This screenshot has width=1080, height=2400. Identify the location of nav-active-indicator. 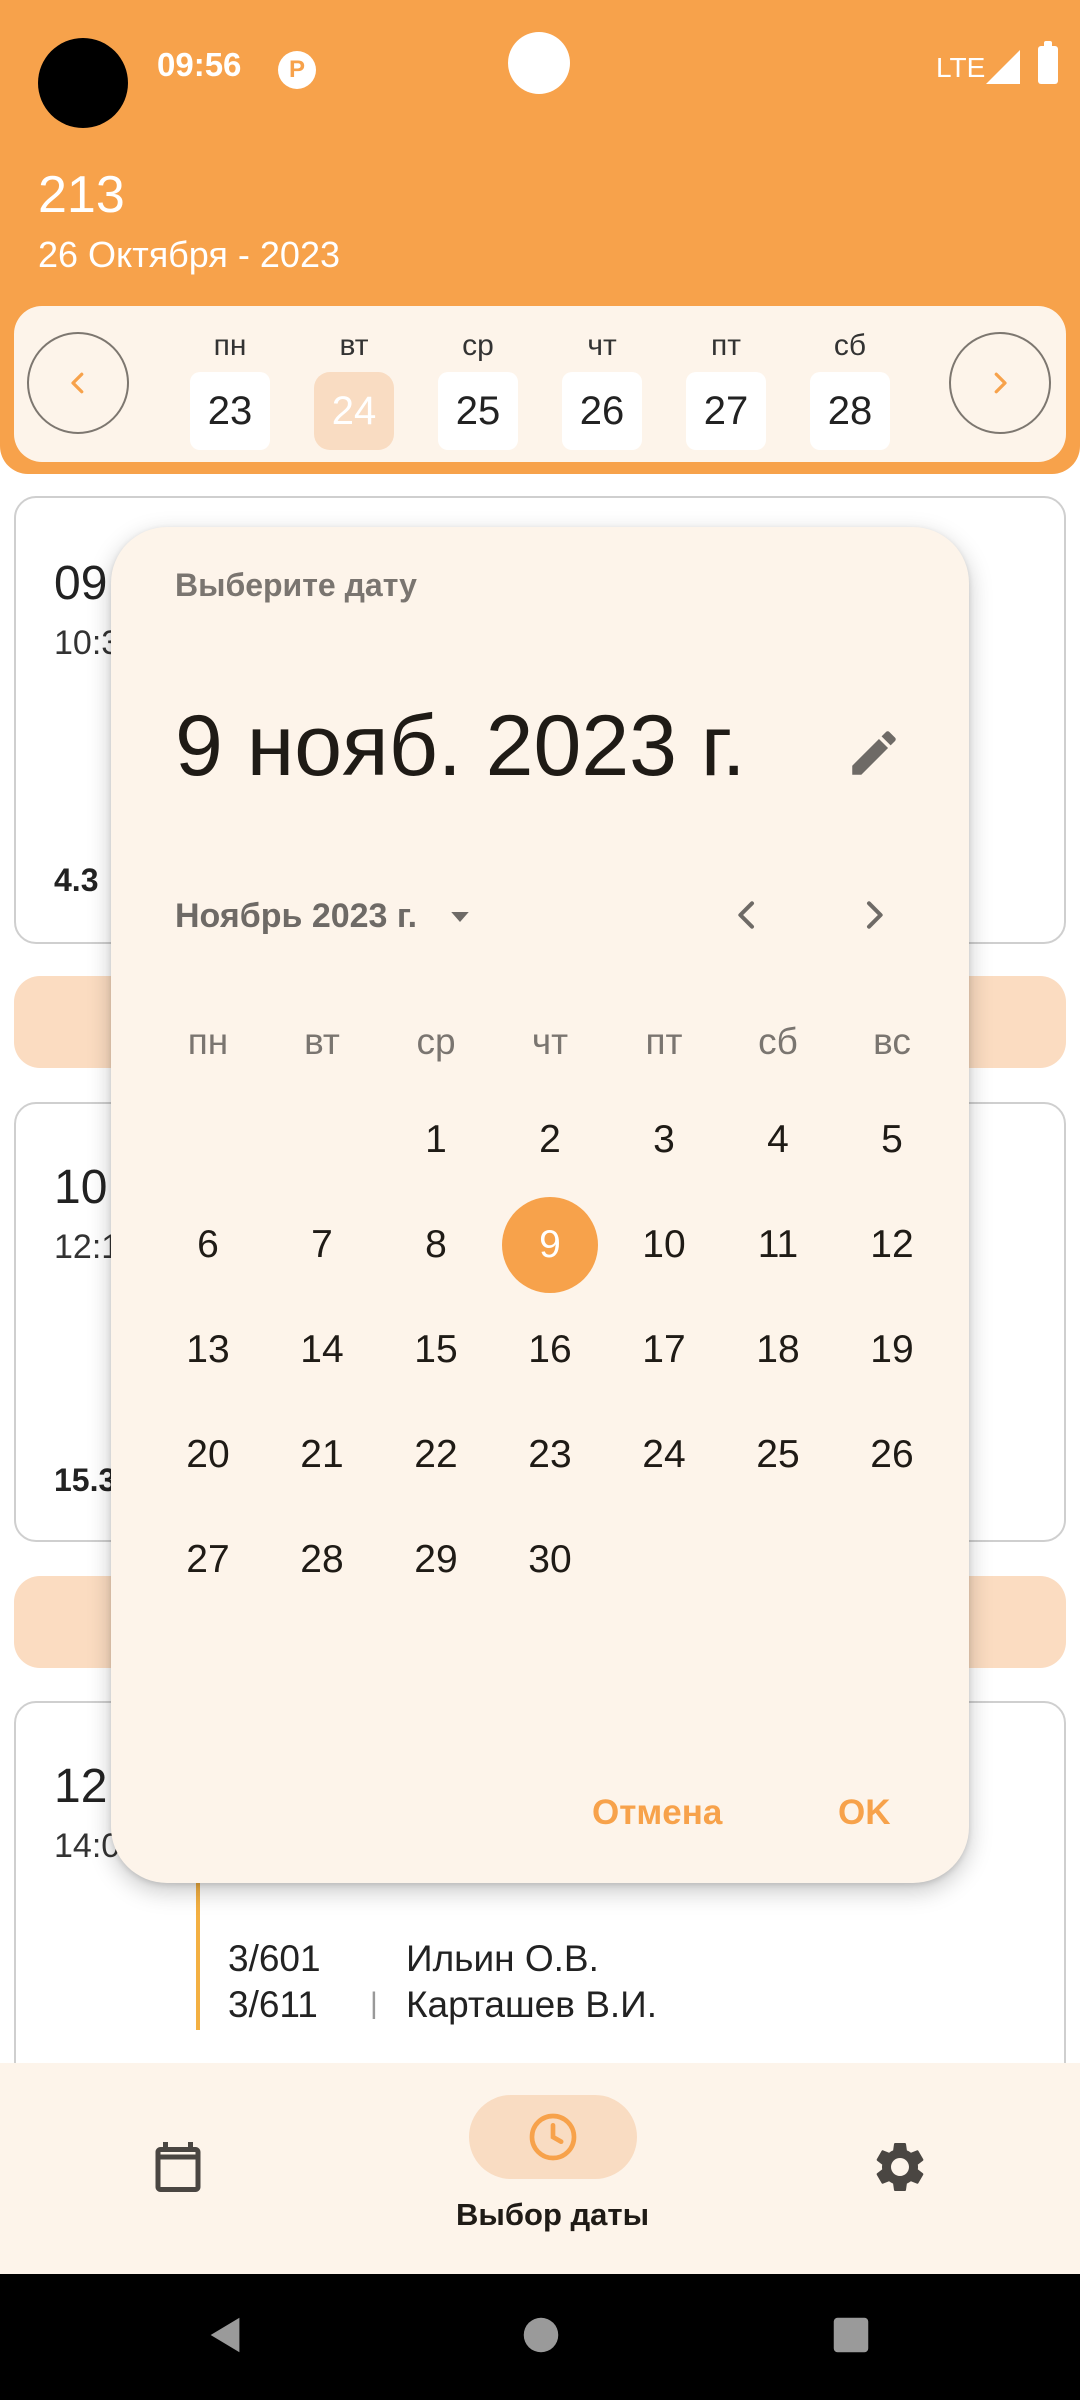
(552, 2137).